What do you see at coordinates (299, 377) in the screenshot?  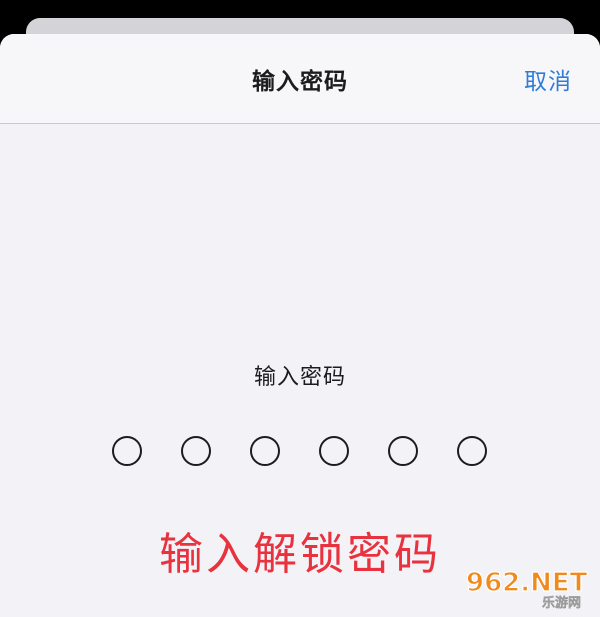 I see `passcode-prompt: 输入密码` at bounding box center [299, 377].